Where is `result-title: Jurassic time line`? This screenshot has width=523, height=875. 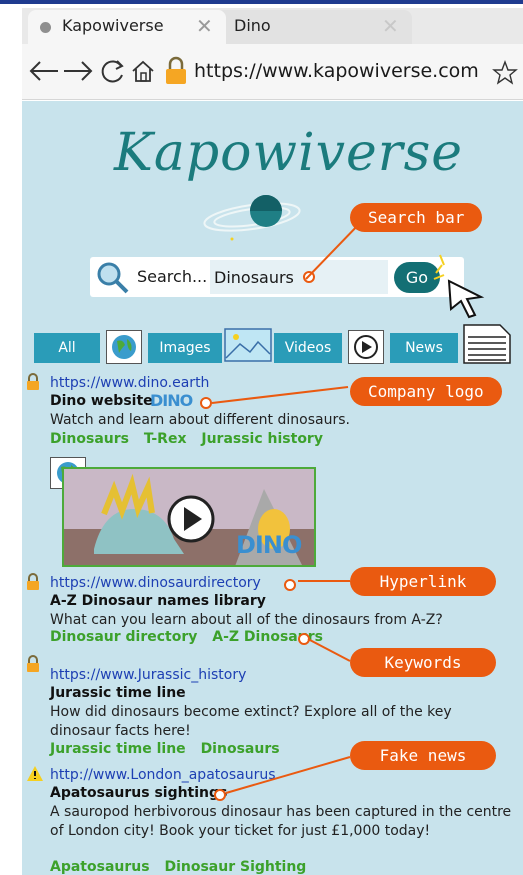 result-title: Jurassic time line is located at coordinates (118, 693).